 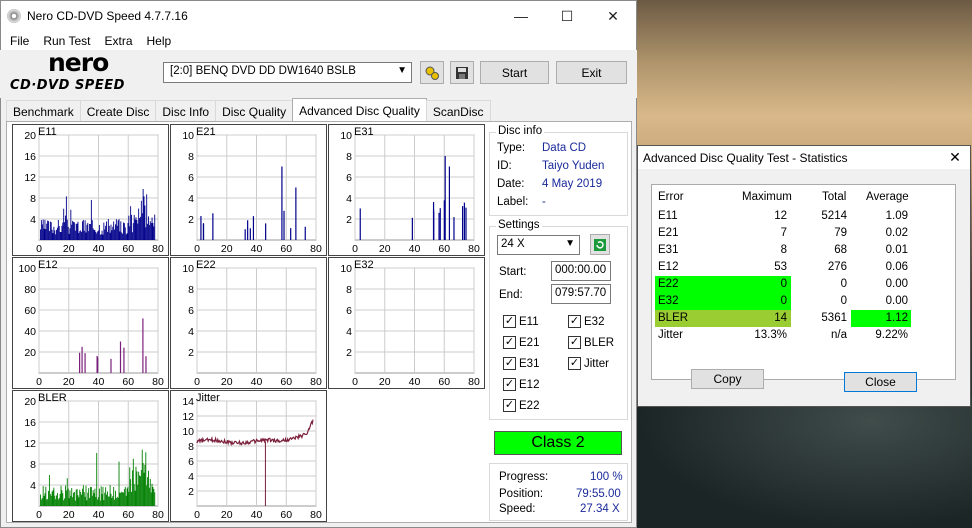 I want to click on statistics-title: Advanced Disc Quality Test - Statistics, so click(x=745, y=157).